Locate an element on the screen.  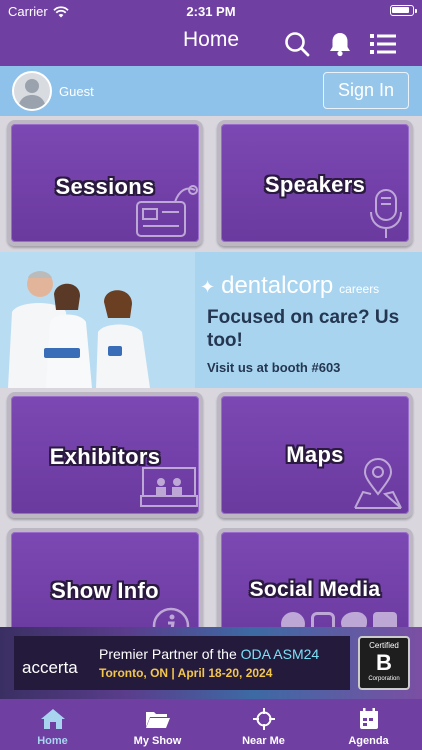
tile-exhibitors: Exhibitors is located at coordinates (105, 455).